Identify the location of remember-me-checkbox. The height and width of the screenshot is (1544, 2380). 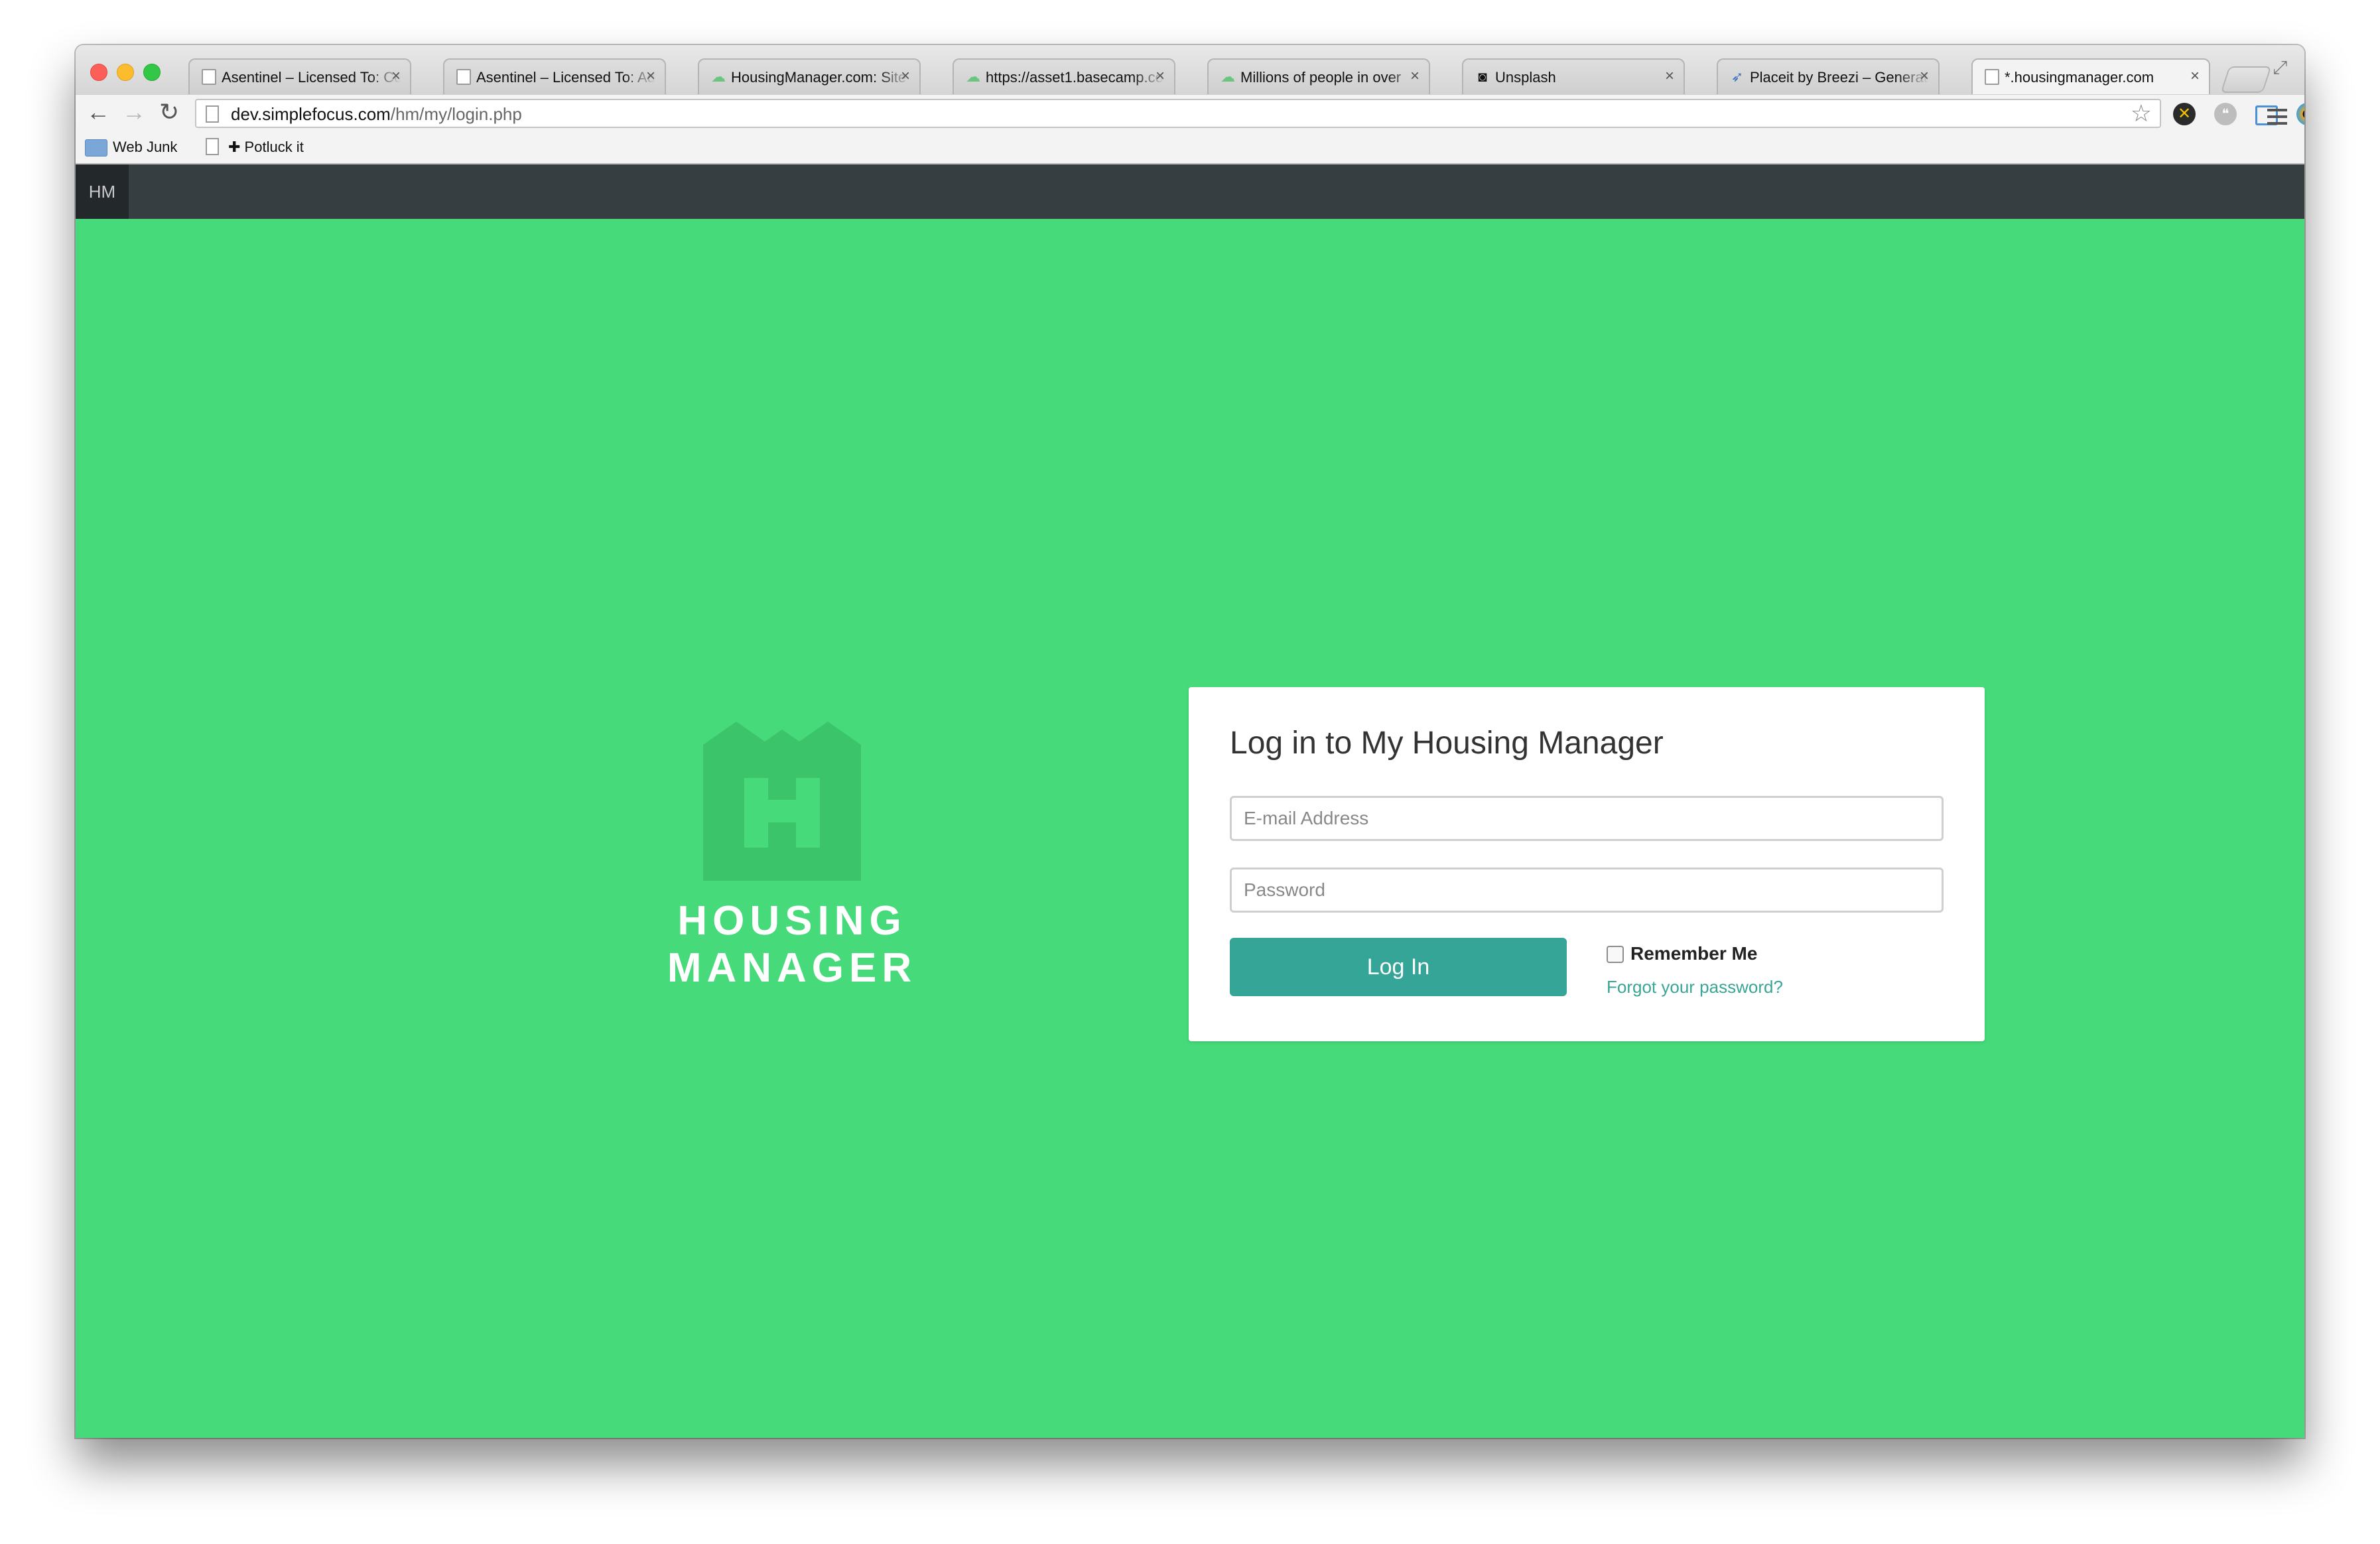
(1615, 954).